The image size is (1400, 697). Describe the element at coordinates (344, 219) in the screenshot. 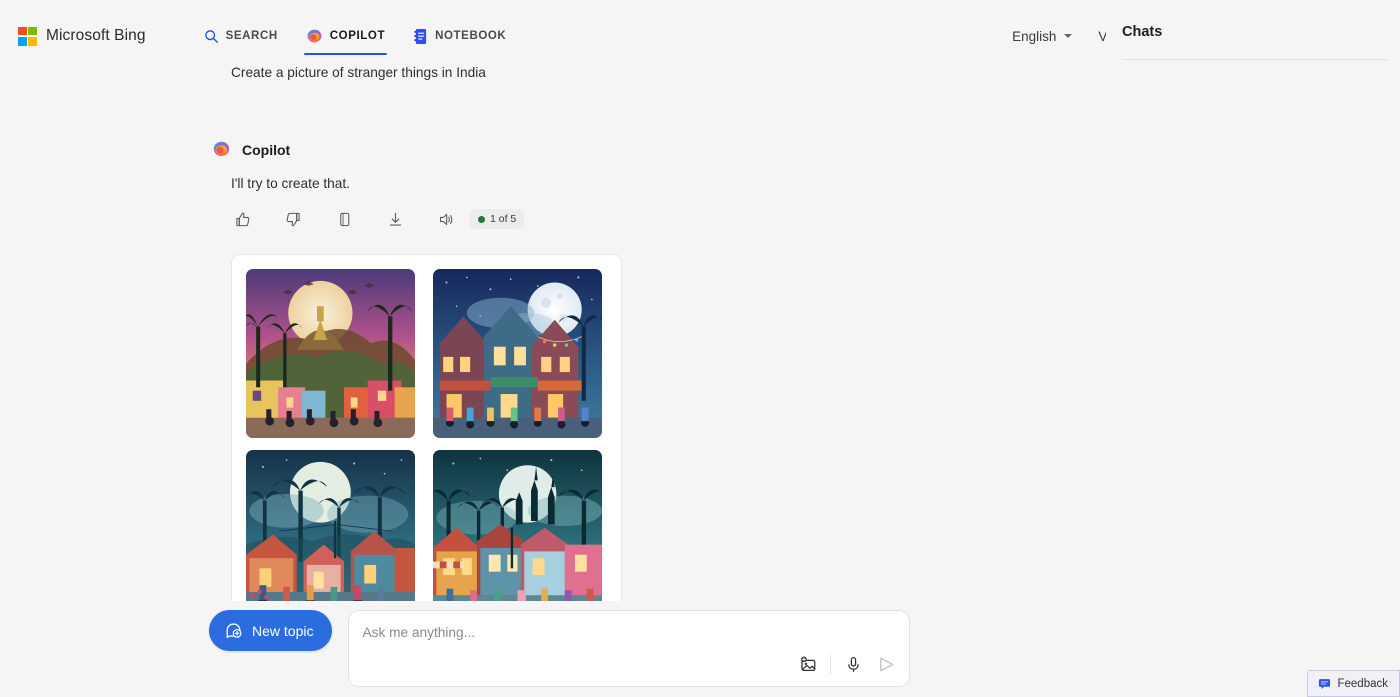

I see `copy-icon` at that location.